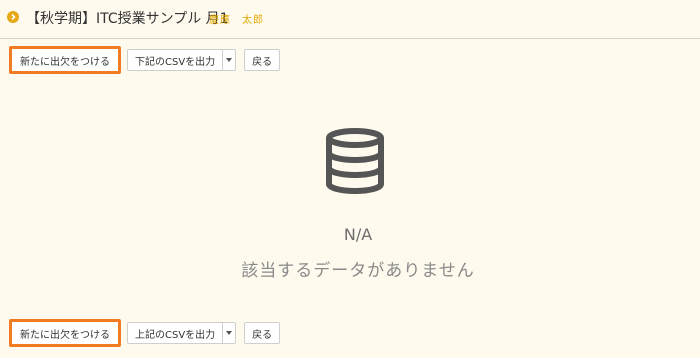 This screenshot has height=358, width=700. What do you see at coordinates (355, 161) in the screenshot?
I see `database-icon` at bounding box center [355, 161].